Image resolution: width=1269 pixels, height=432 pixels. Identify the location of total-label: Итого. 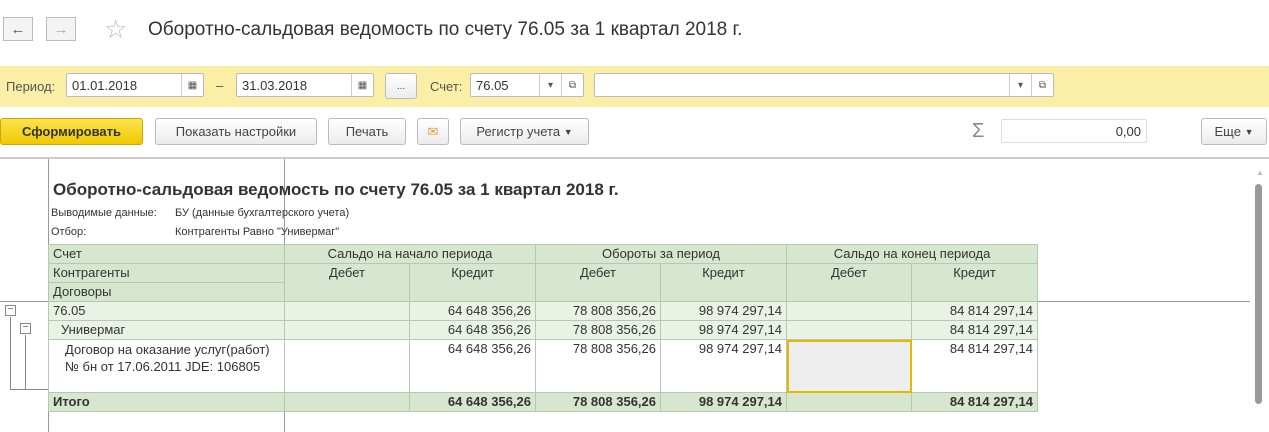
(166, 402).